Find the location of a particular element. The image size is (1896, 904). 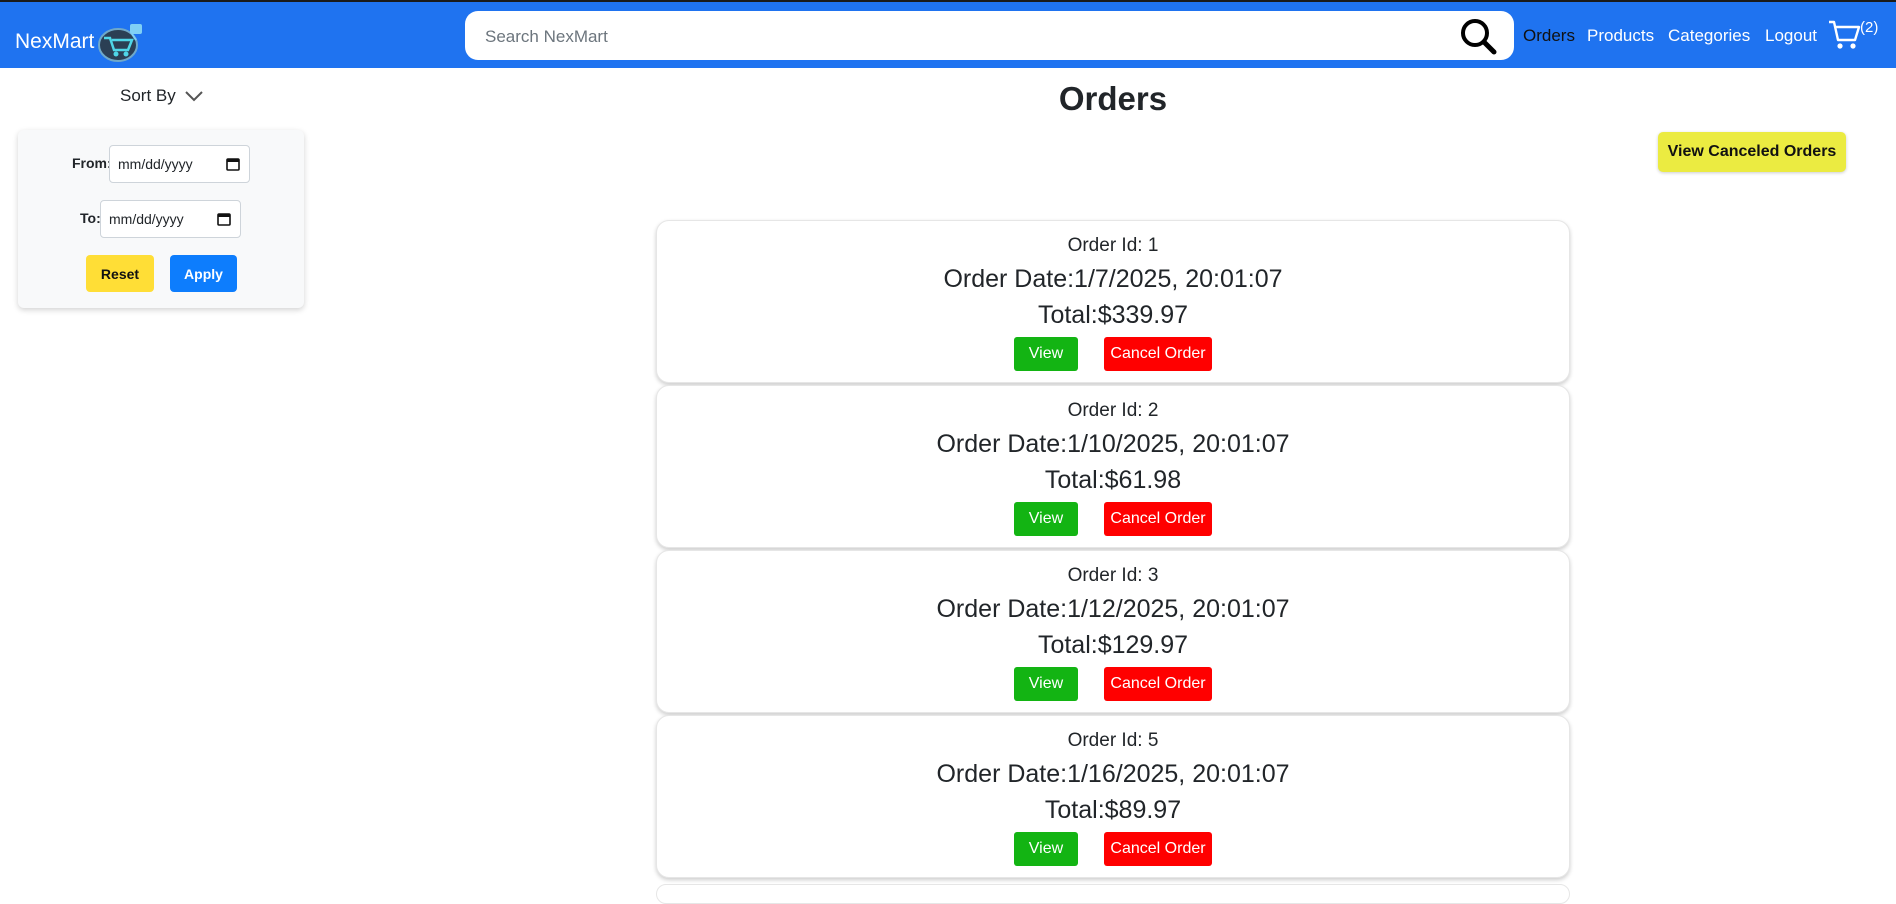

view-canceled-orders-button: View Canceled Orders is located at coordinates (1752, 152).